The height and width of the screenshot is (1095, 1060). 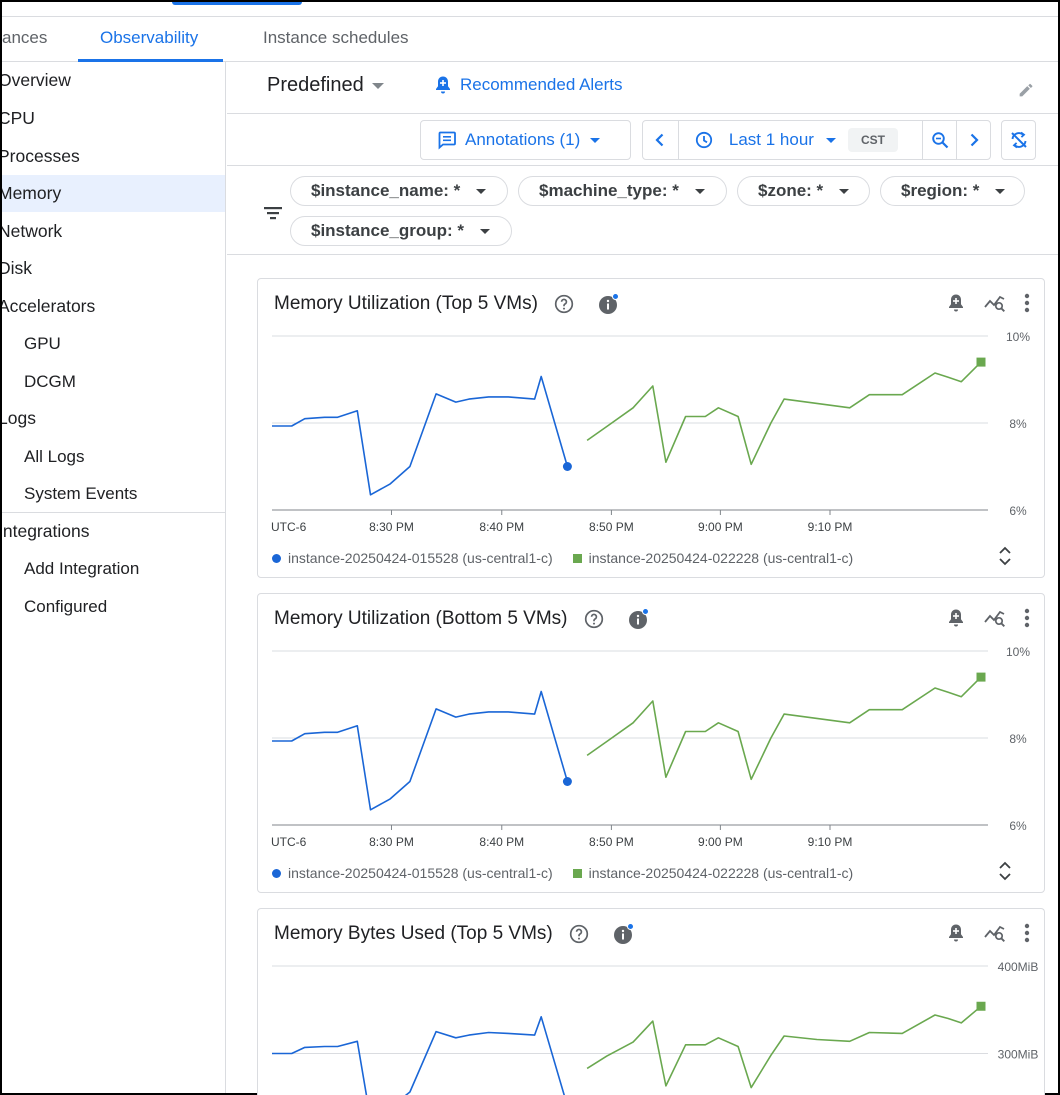 I want to click on filter-chip-zone: $zone: *, so click(x=803, y=191).